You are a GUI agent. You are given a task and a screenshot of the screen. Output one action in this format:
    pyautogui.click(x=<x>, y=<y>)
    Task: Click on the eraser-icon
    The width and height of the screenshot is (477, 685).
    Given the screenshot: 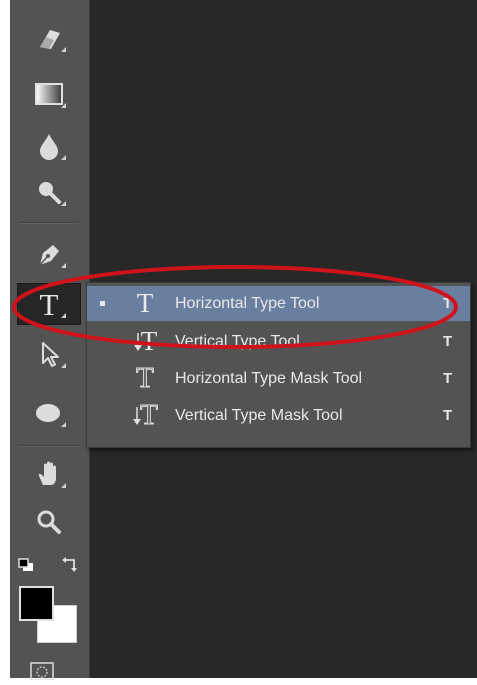 What is the action you would take?
    pyautogui.click(x=49, y=38)
    